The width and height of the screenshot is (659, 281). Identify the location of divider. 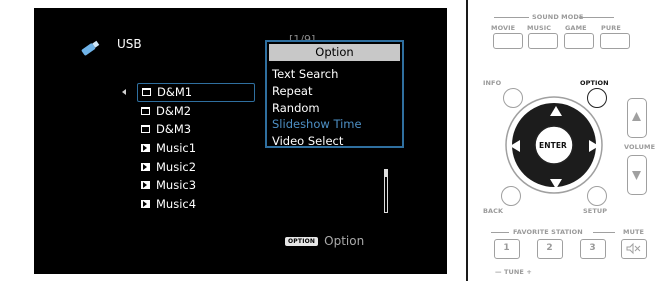
(467, 140).